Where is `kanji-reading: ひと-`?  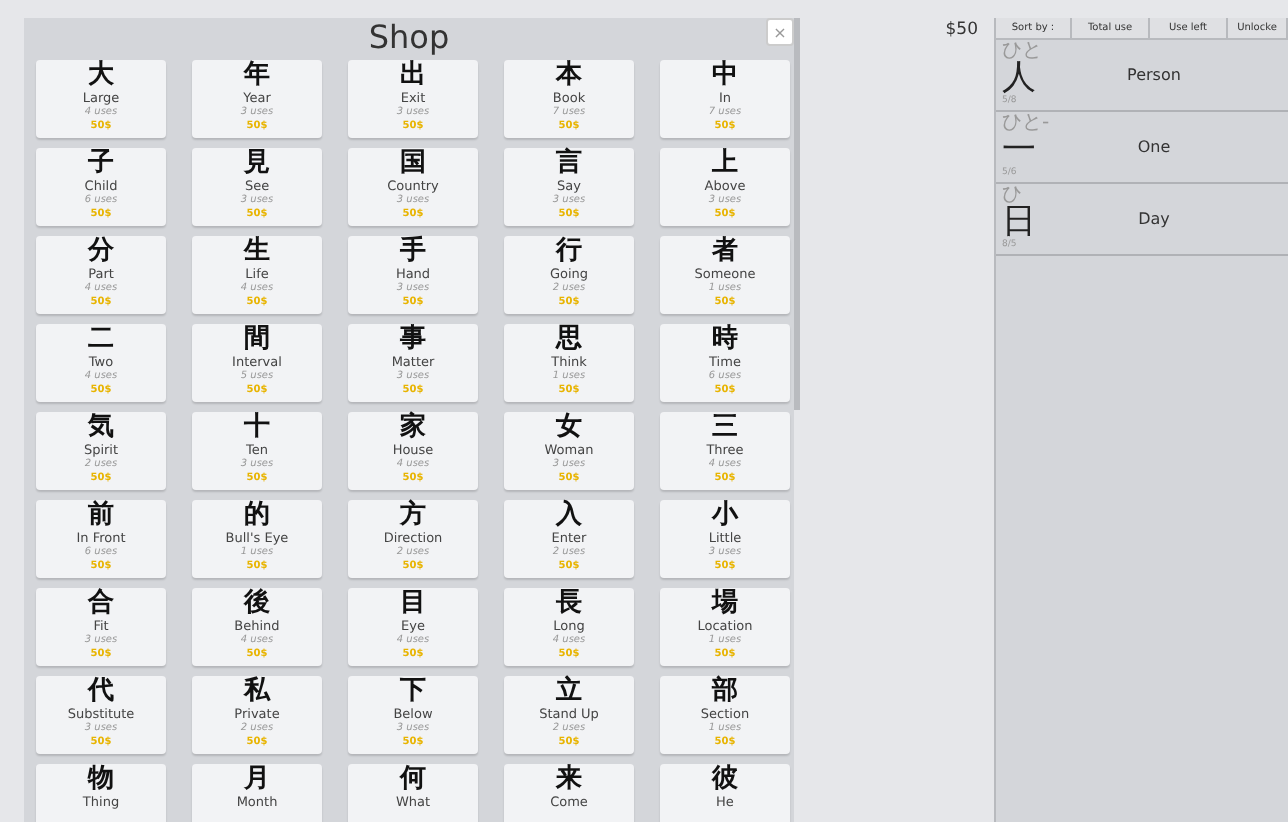
kanji-reading: ひと- is located at coordinates (1027, 124).